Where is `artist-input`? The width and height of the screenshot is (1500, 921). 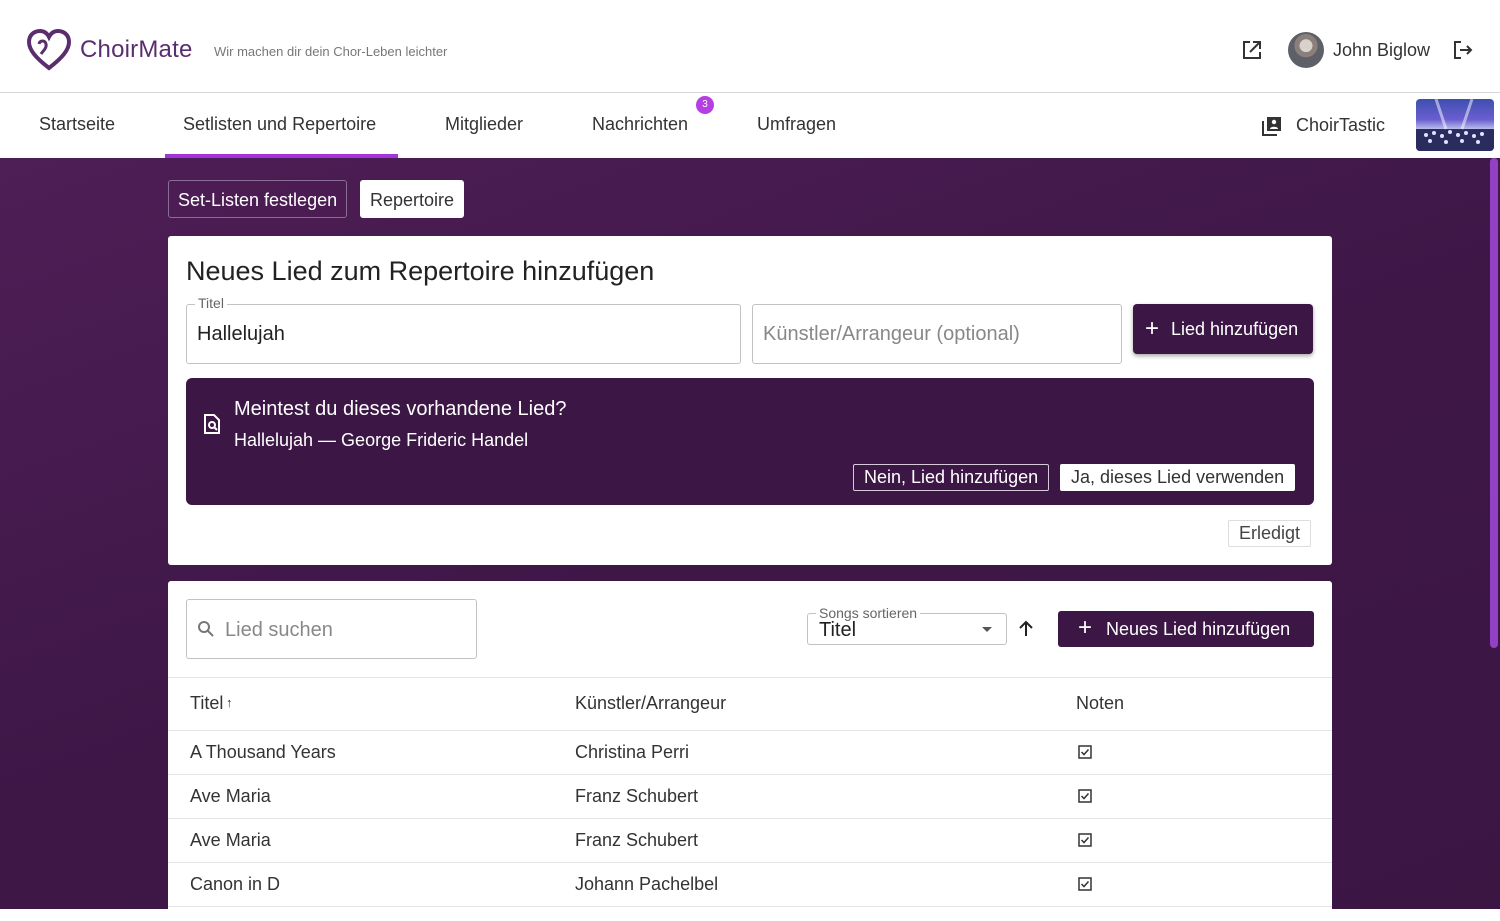 artist-input is located at coordinates (937, 334).